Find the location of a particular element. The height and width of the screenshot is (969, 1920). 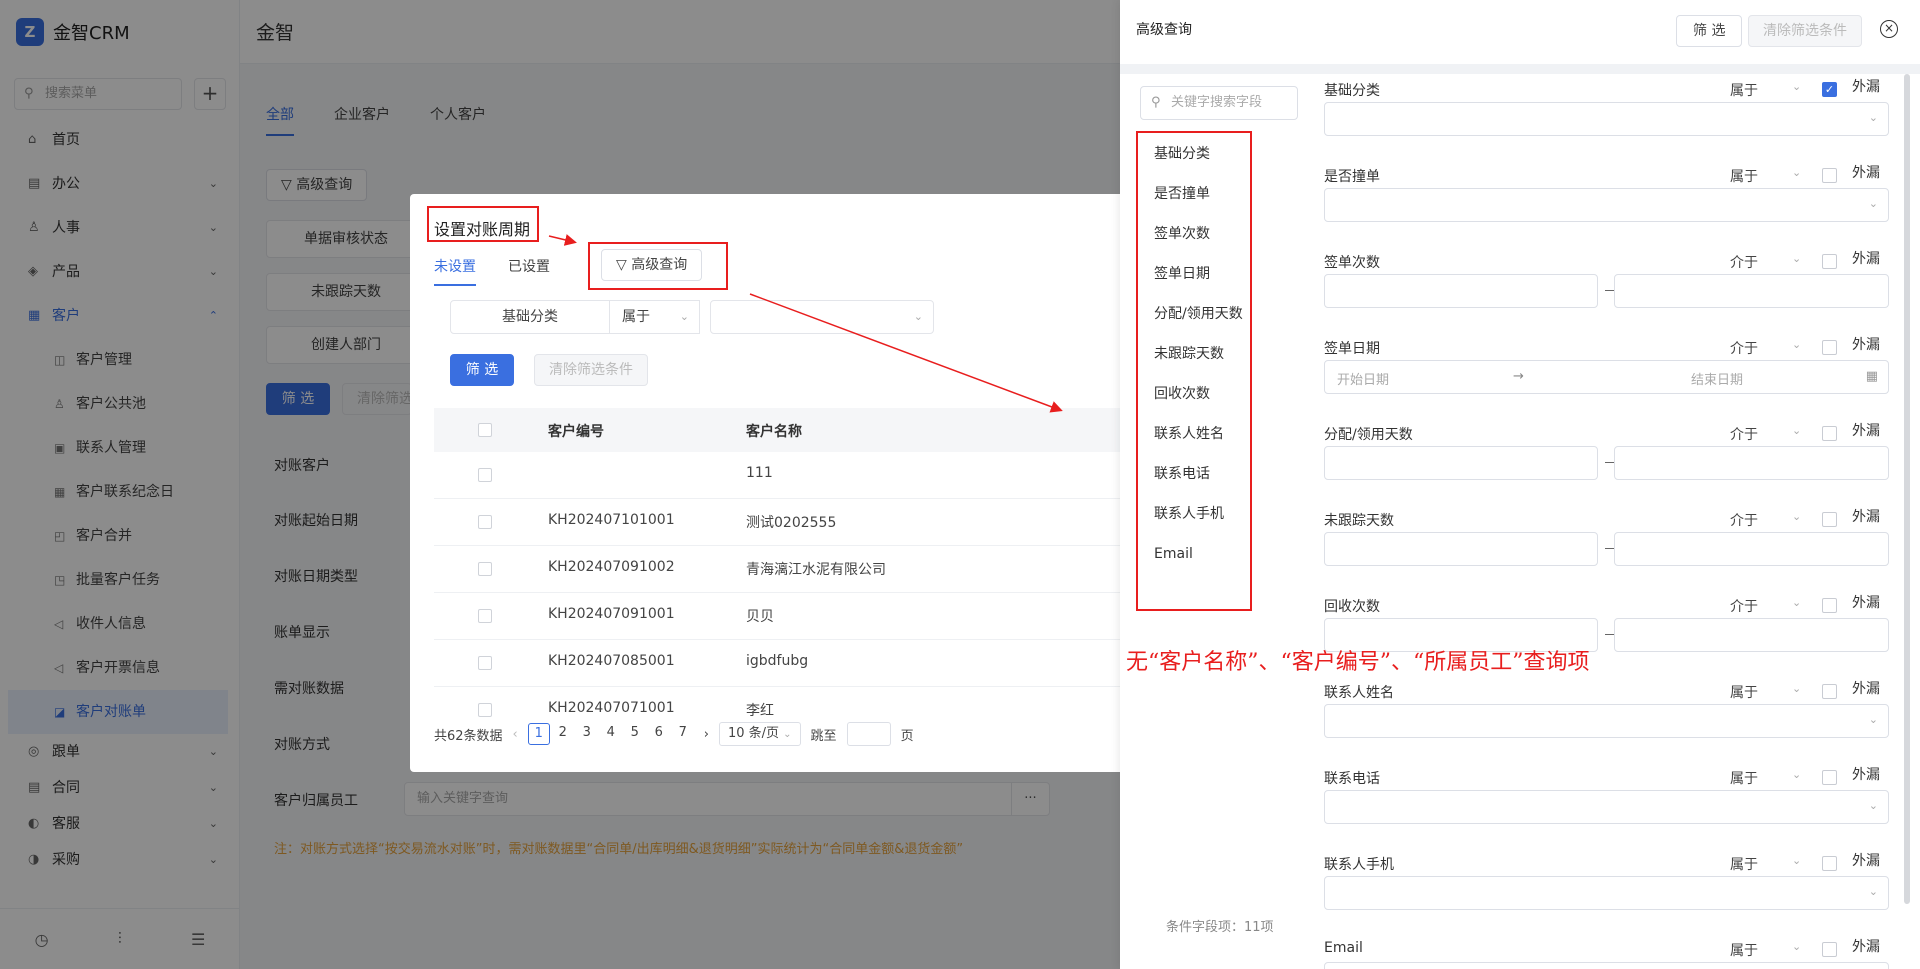

filter-operator-select: 属于 ⌄ is located at coordinates (655, 317).